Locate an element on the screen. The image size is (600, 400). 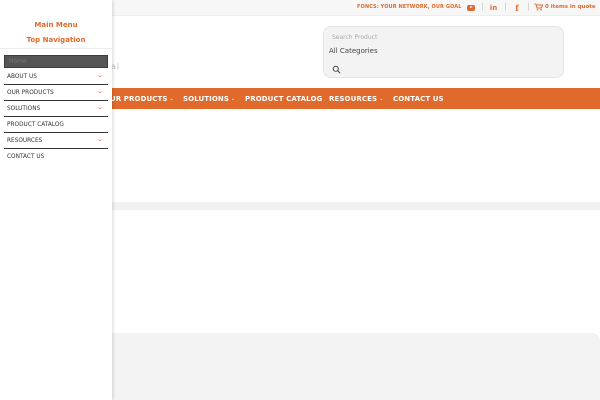
logo-fragment: al is located at coordinates (116, 66).